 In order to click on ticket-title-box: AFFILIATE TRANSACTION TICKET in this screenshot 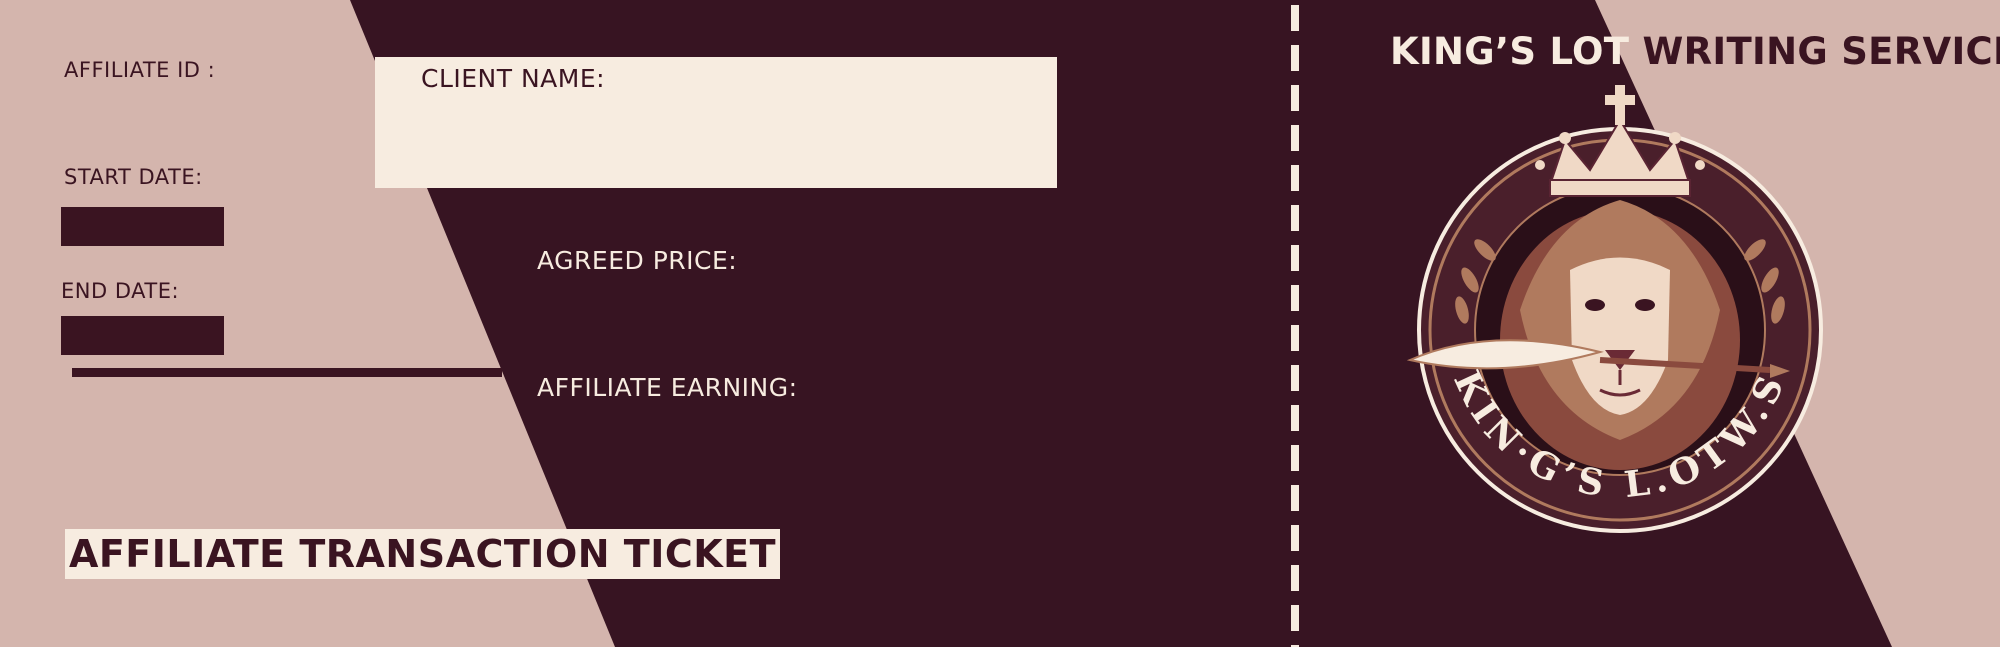, I will do `click(422, 554)`.